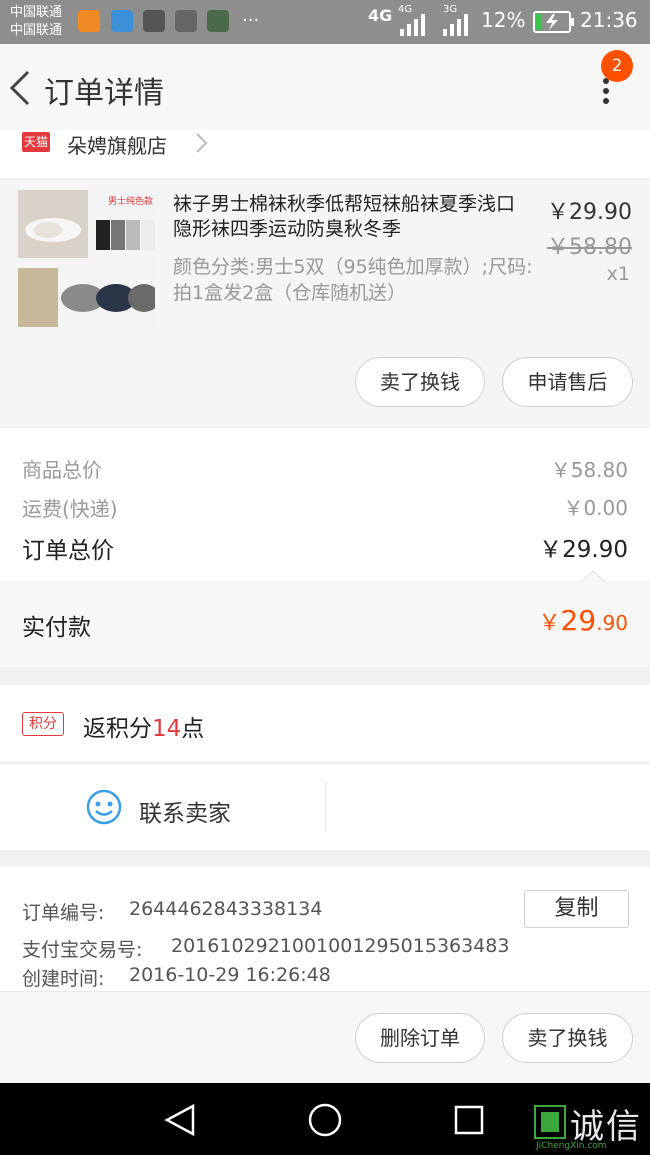 Image resolution: width=650 pixels, height=1155 pixels. Describe the element at coordinates (117, 729) in the screenshot. I see `points-prefix: 返积分` at that location.